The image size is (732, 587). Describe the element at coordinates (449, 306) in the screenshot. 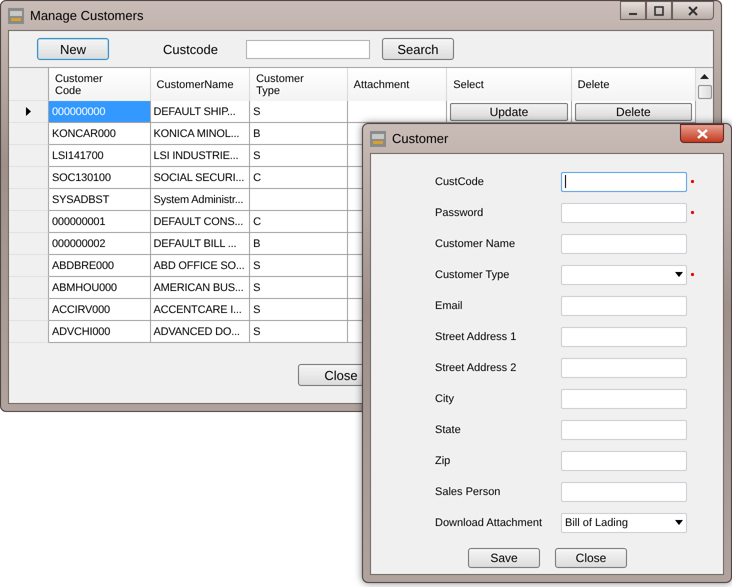

I see `field-label: Email` at that location.